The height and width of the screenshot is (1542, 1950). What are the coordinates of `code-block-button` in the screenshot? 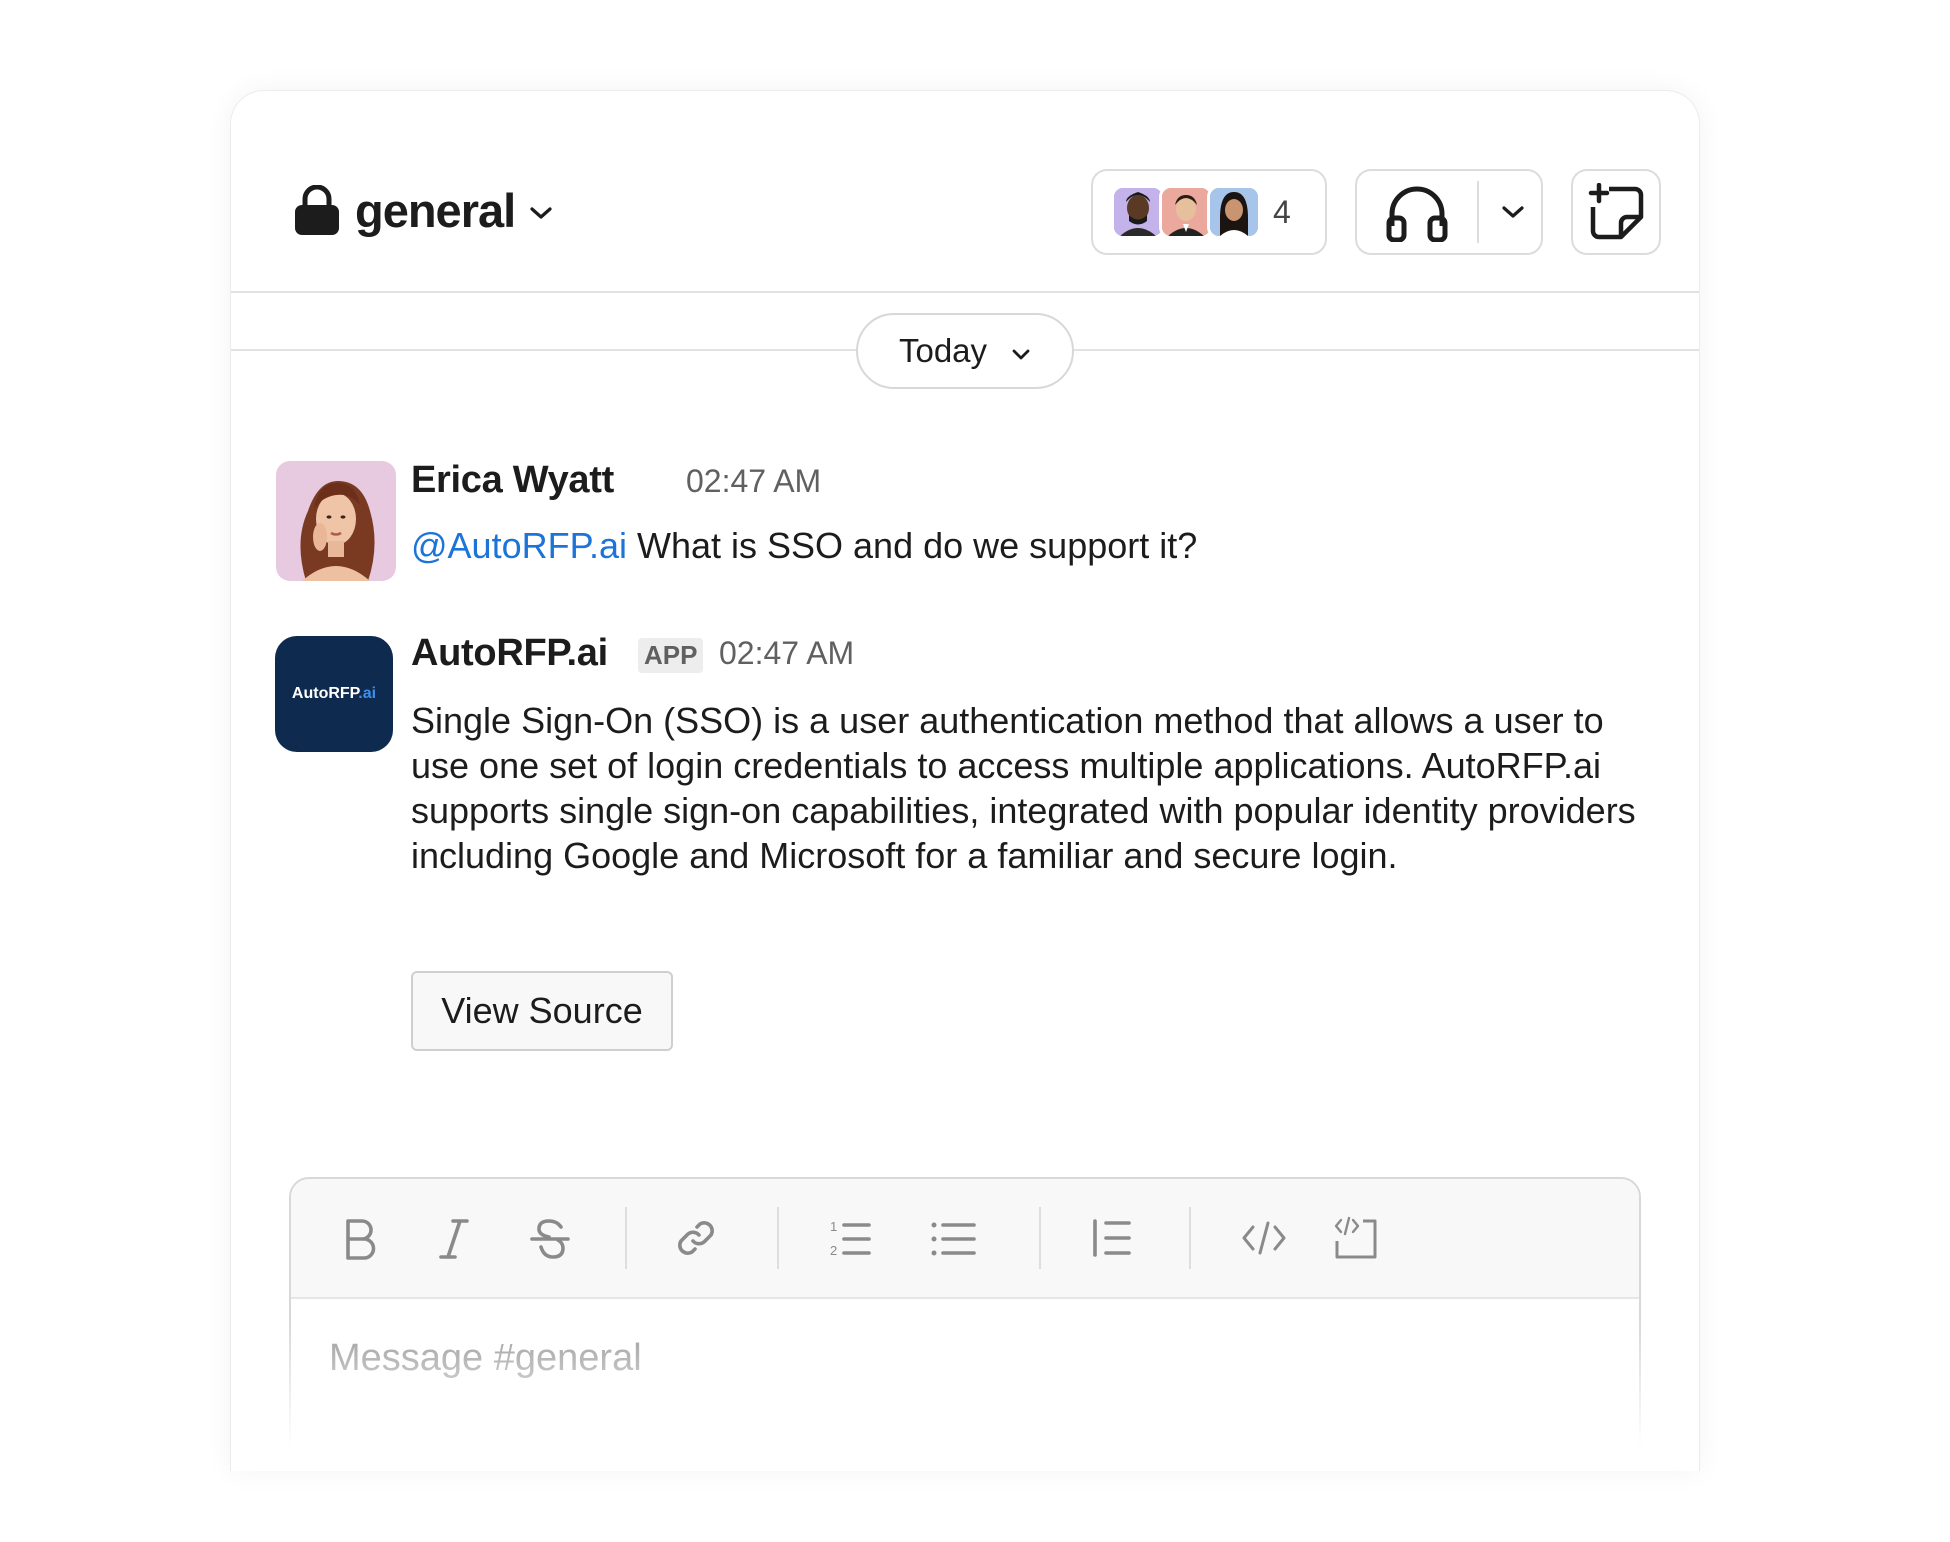 It's located at (1356, 1238).